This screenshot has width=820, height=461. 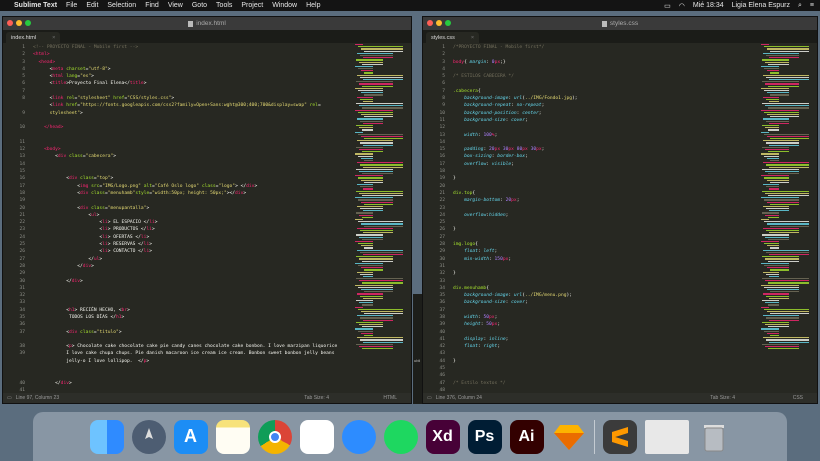 I want to click on menu-window: Window, so click(x=284, y=5).